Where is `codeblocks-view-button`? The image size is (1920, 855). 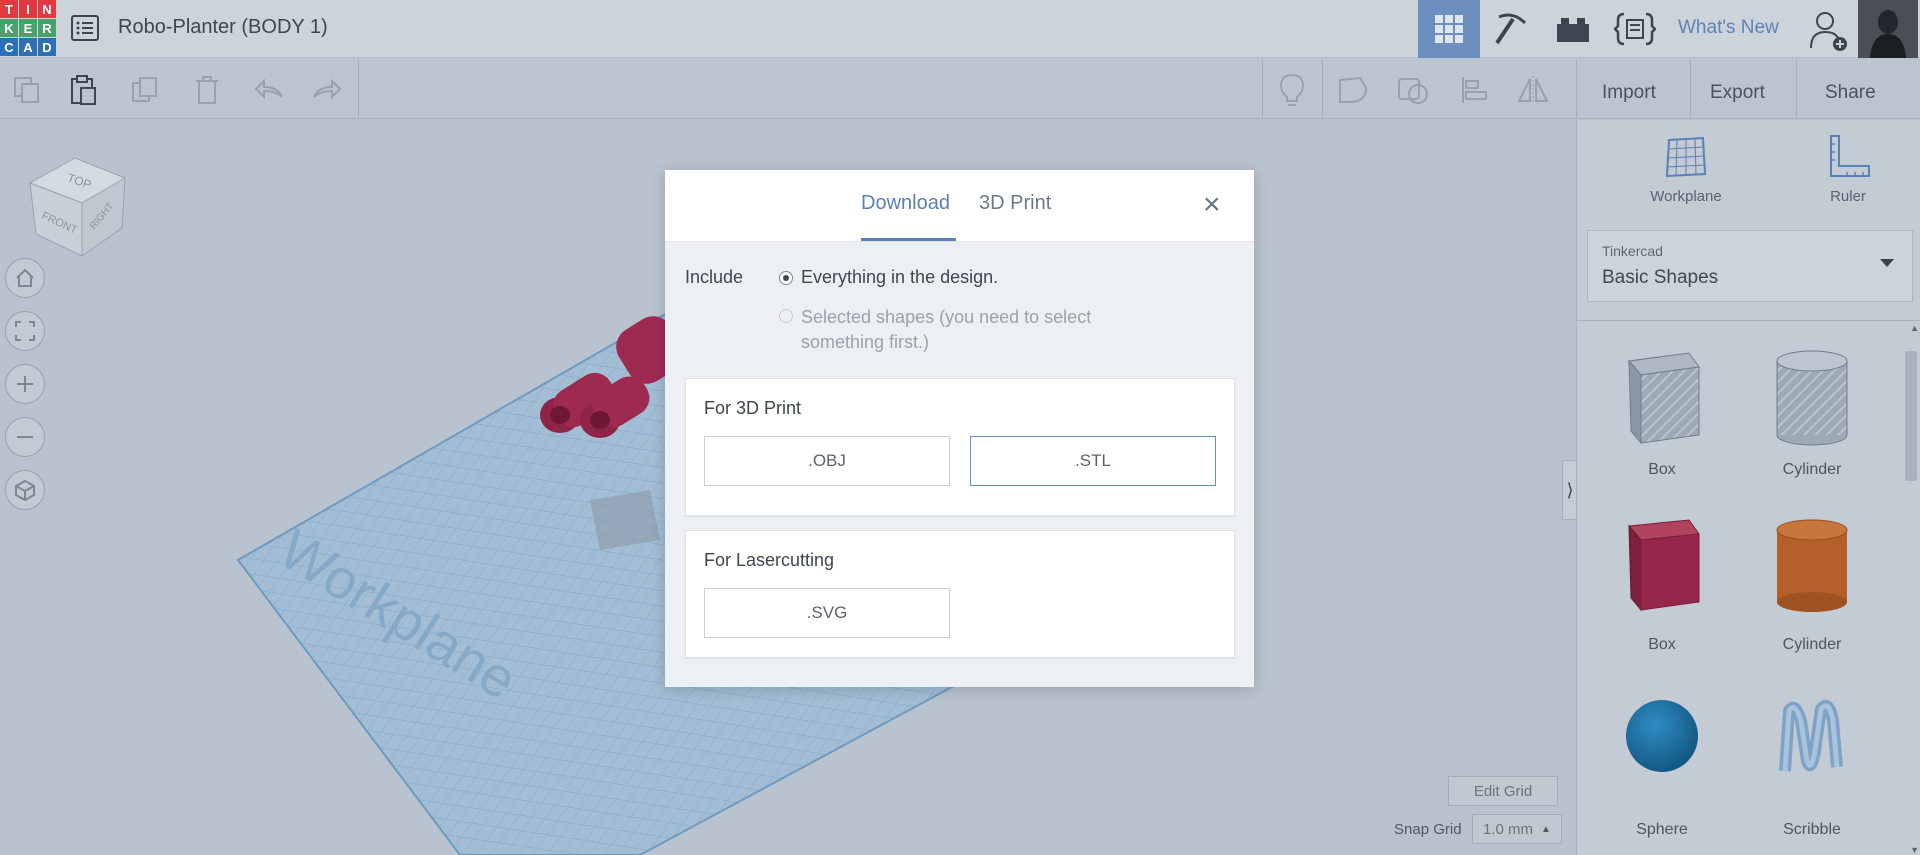
codeblocks-view-button is located at coordinates (1635, 29).